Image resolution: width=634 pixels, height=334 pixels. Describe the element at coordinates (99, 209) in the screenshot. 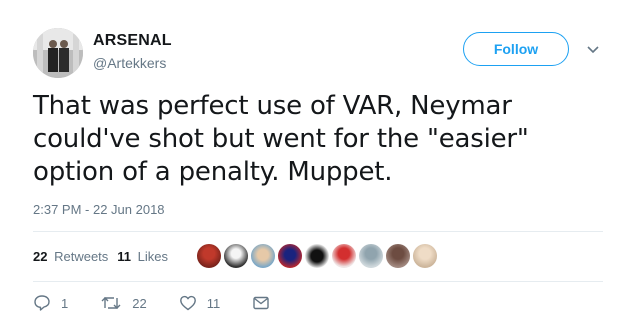

I see `tweet-timestamp: 2:37 PM - 22 Jun 2018` at that location.